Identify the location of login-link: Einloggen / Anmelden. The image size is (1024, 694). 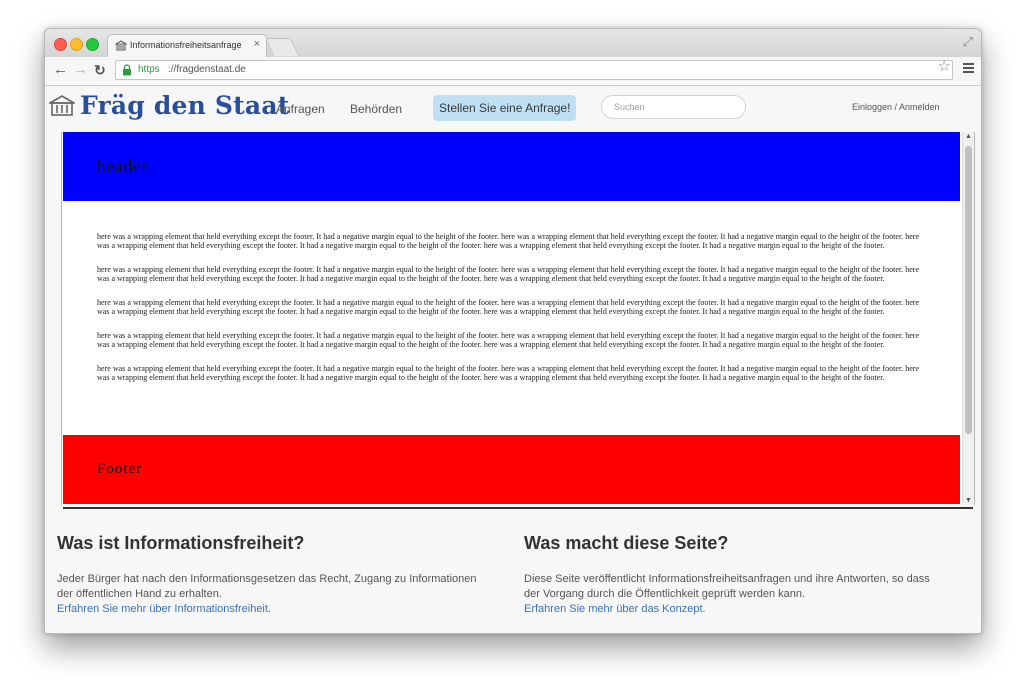
(896, 107).